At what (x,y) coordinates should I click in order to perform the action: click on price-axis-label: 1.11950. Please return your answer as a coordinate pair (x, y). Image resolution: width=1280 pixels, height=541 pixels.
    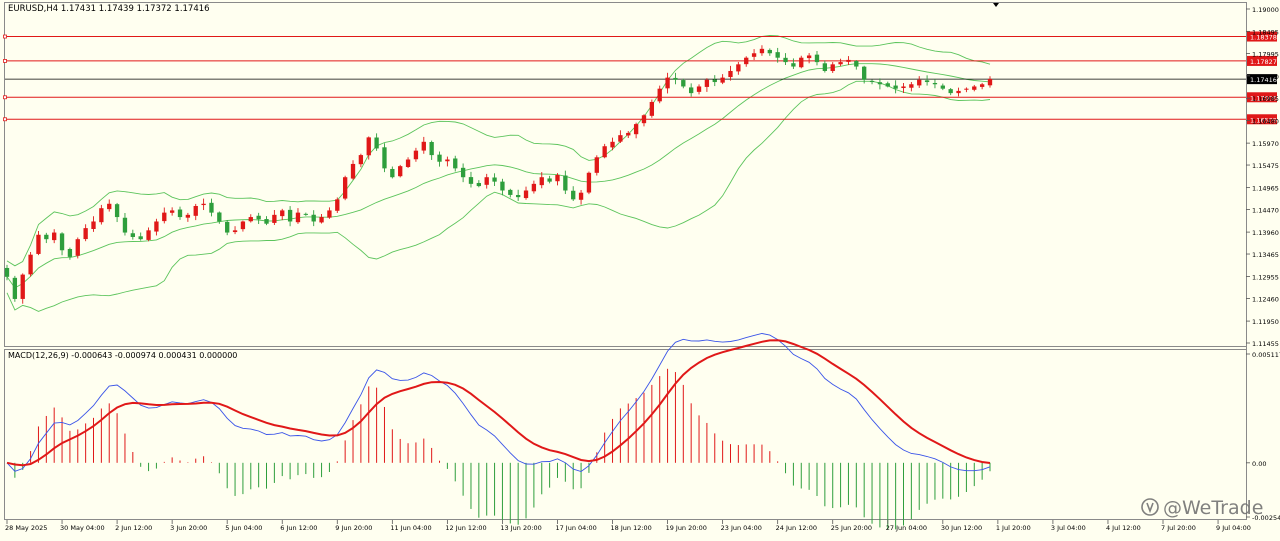
    Looking at the image, I should click on (1265, 322).